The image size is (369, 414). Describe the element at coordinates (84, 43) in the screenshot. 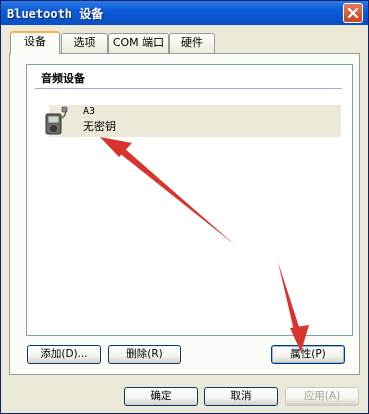

I see `tab-options: 选项` at that location.